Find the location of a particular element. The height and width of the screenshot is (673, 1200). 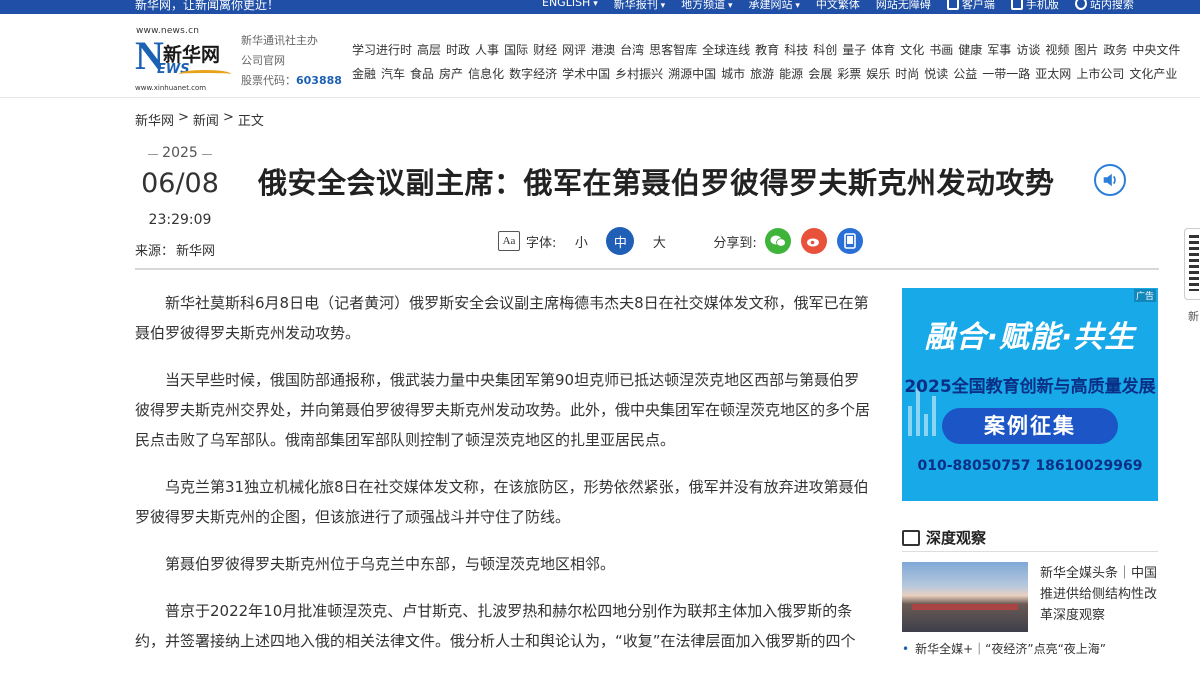

channel-link: 公益 is located at coordinates (965, 74).